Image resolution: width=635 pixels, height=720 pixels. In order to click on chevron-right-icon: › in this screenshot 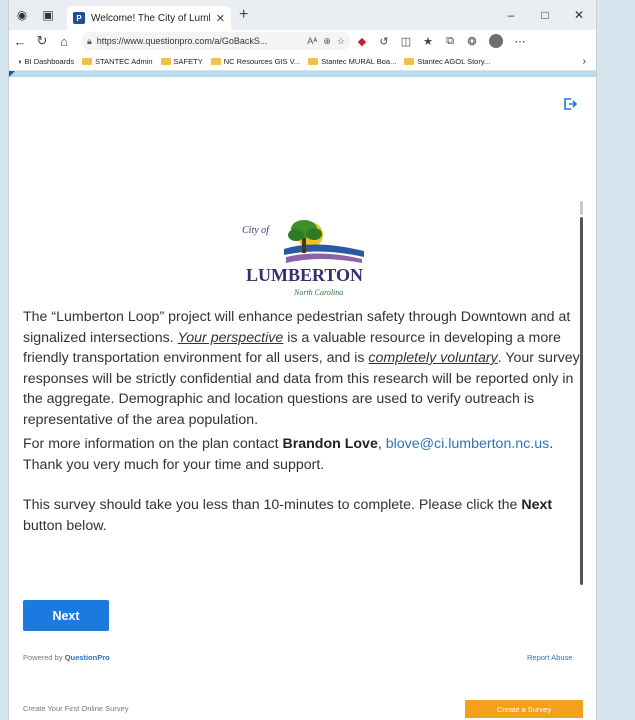, I will do `click(584, 61)`.